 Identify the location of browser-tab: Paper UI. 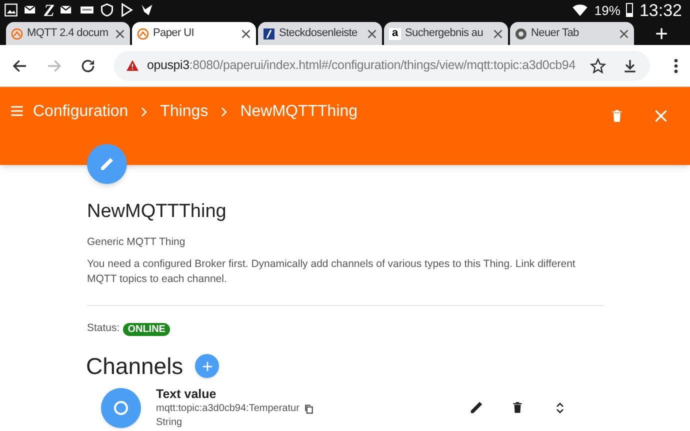
(194, 33).